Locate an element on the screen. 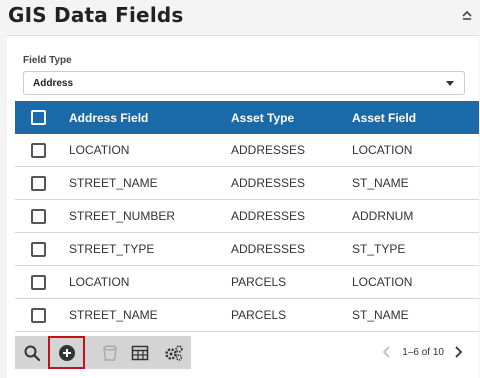 The width and height of the screenshot is (480, 378). search-button is located at coordinates (32, 353).